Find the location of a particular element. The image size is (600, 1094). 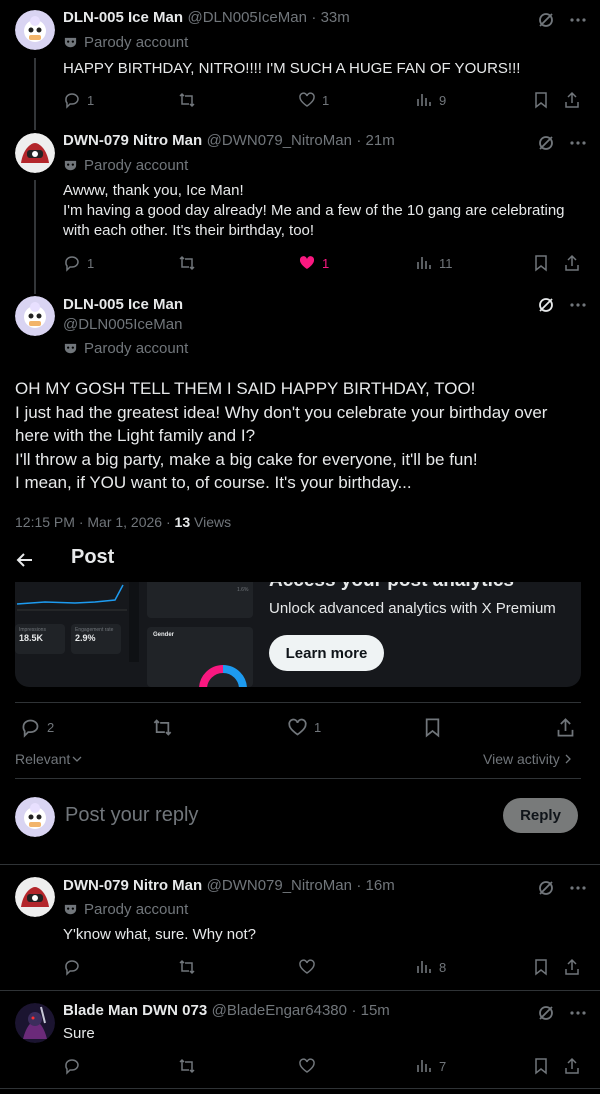

author-name: Blade Man DWN 073 is located at coordinates (135, 1010).